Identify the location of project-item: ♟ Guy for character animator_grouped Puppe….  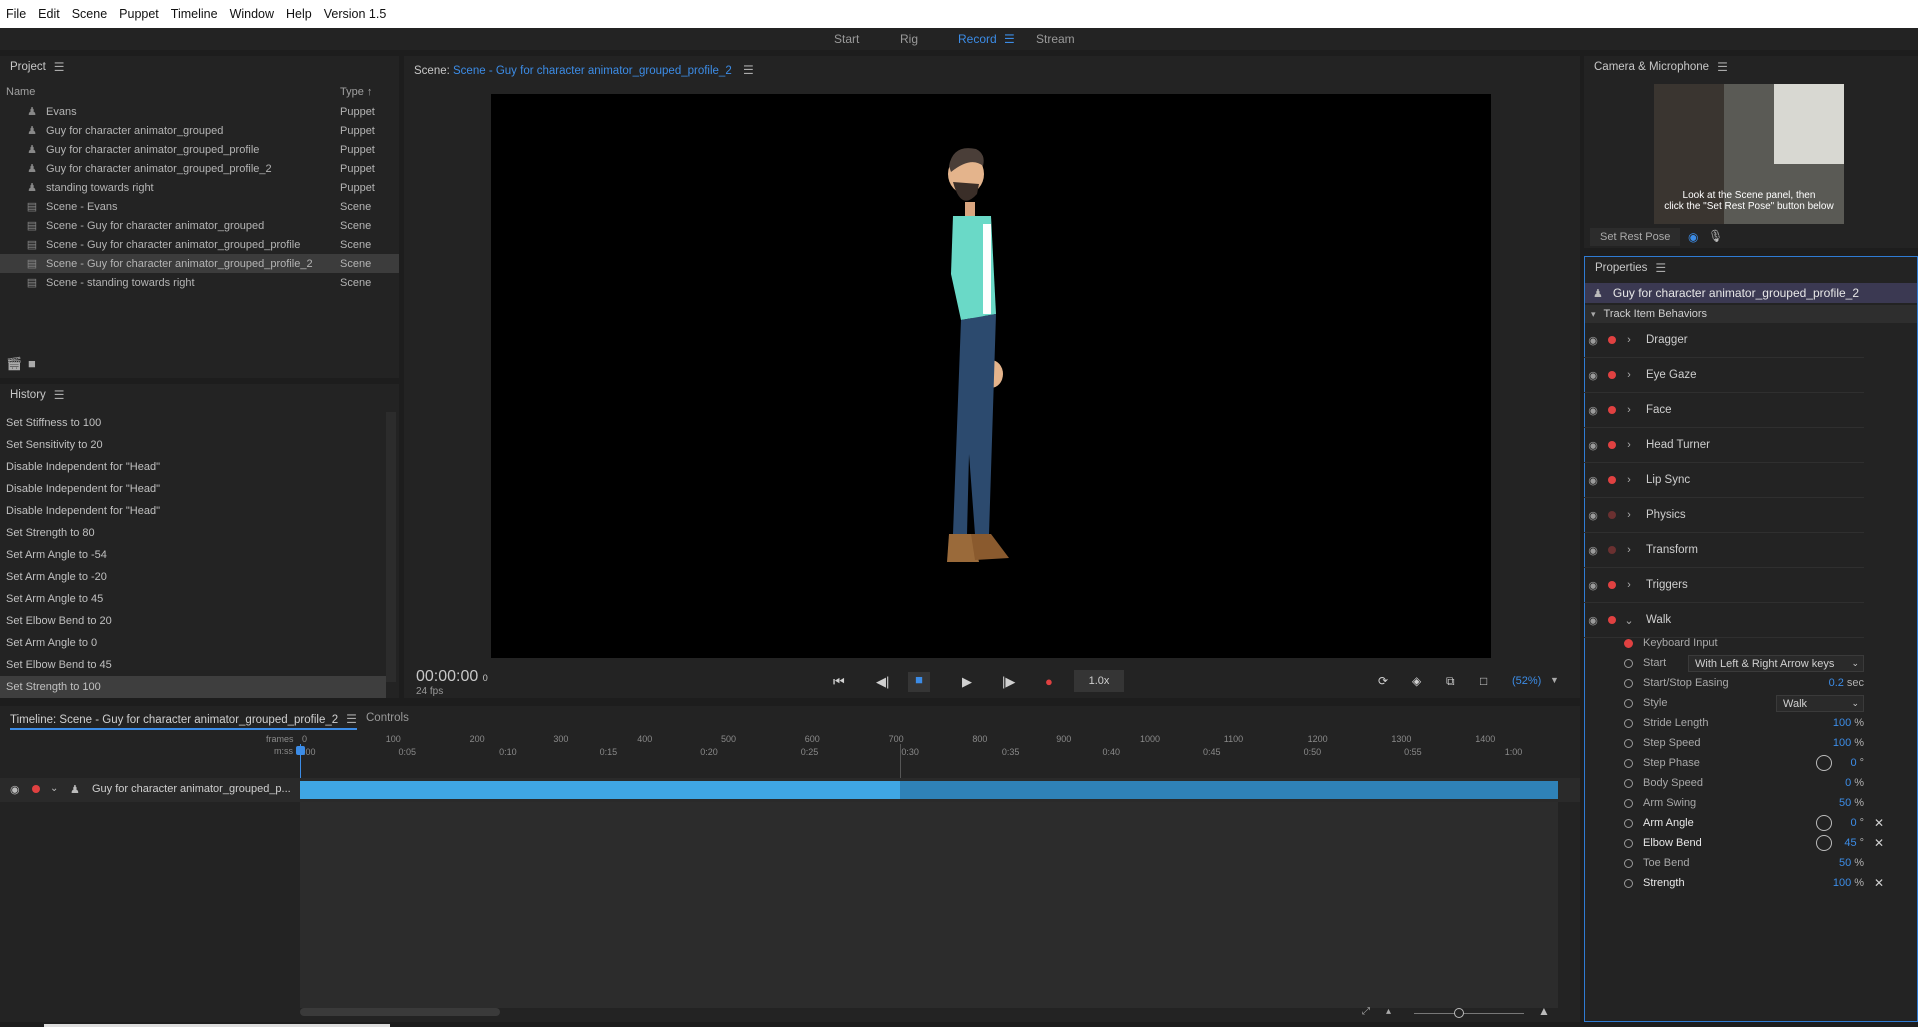
(199, 130).